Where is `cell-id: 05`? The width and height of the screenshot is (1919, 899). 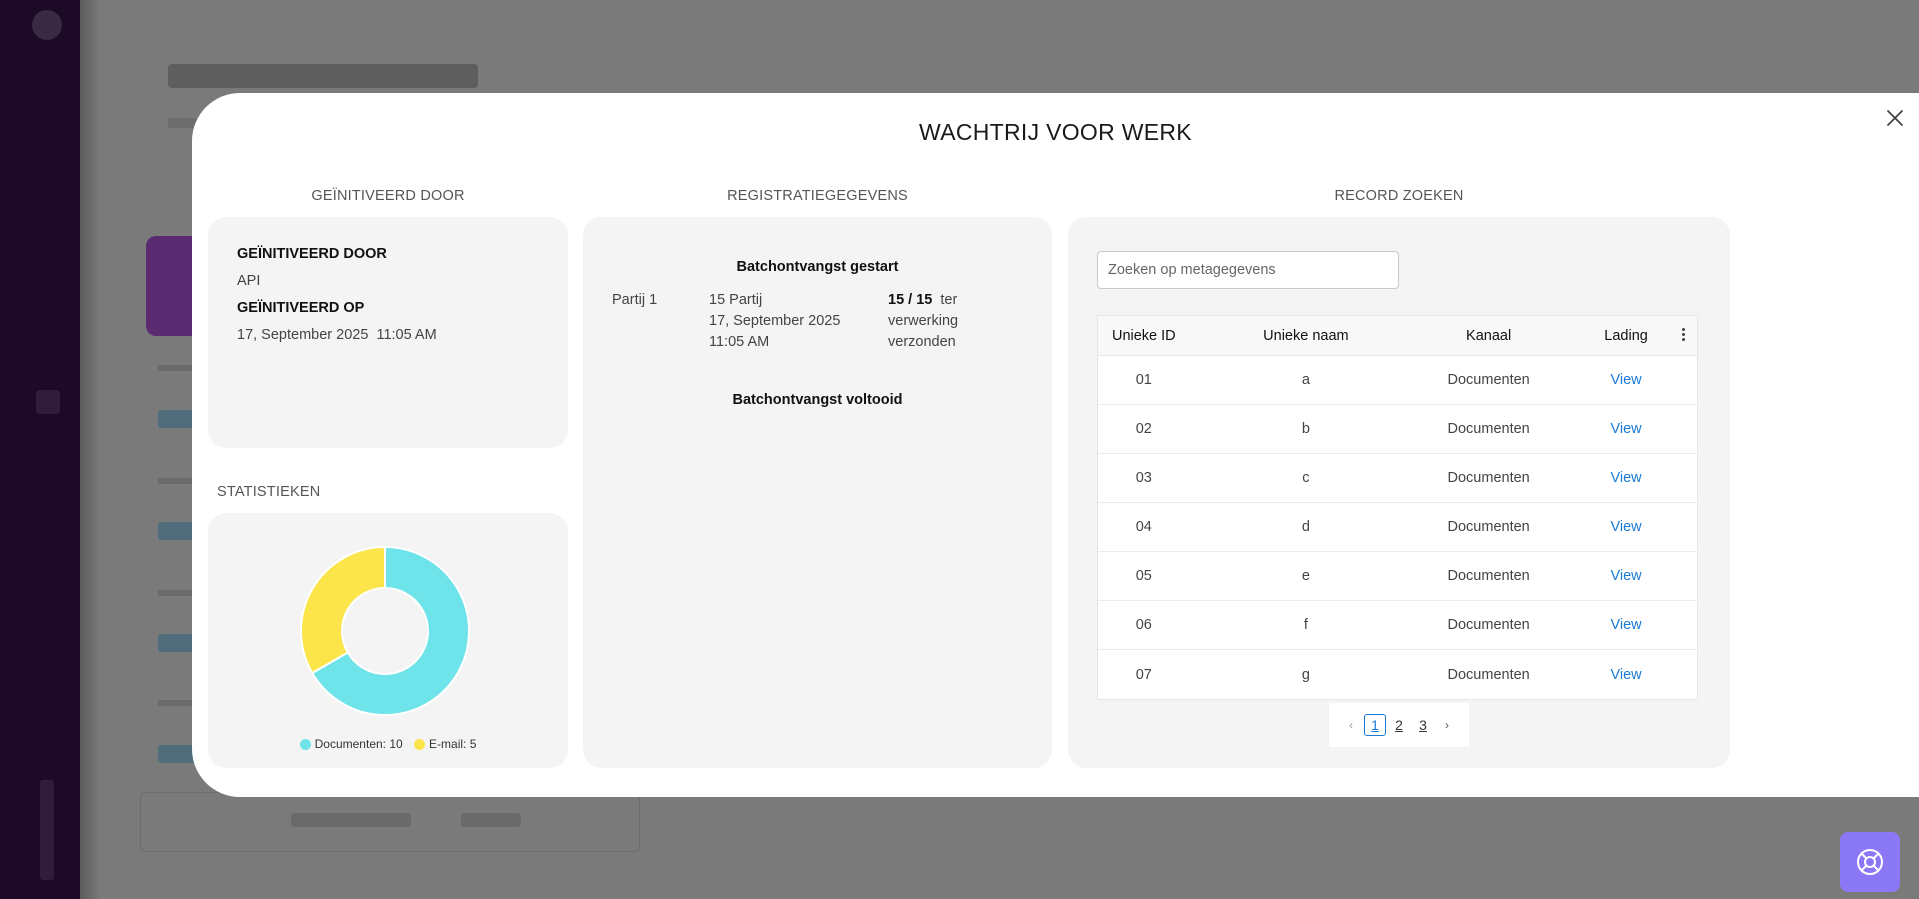 cell-id: 05 is located at coordinates (1143, 576).